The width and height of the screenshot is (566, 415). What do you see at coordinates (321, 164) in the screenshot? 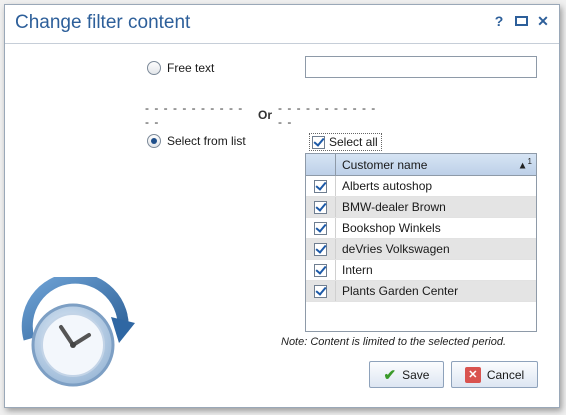
I see `grid-header-check-col` at bounding box center [321, 164].